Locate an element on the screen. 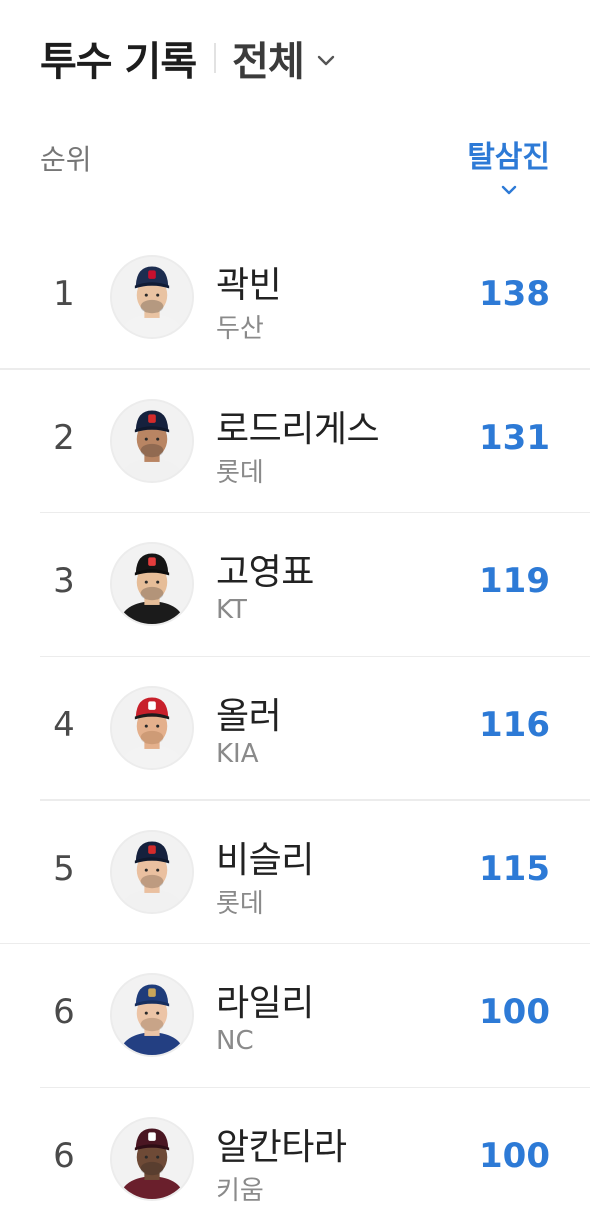  player-team: KIA is located at coordinates (237, 754).